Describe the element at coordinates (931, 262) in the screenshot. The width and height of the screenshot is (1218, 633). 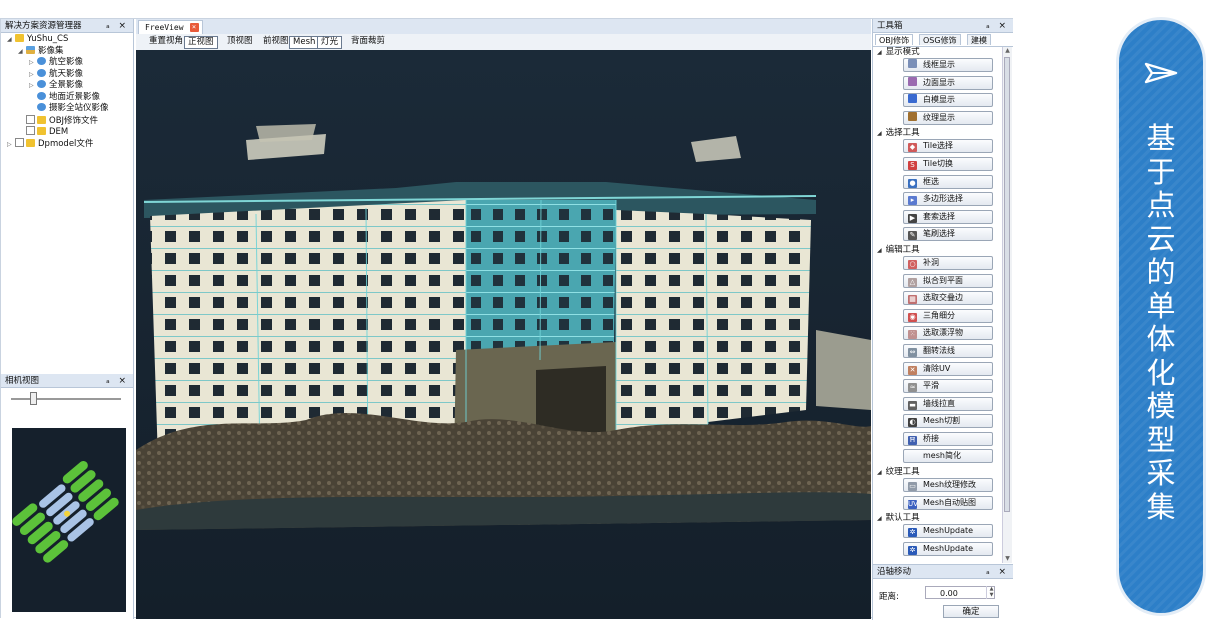
I see `tool-button-label: 补洞` at that location.